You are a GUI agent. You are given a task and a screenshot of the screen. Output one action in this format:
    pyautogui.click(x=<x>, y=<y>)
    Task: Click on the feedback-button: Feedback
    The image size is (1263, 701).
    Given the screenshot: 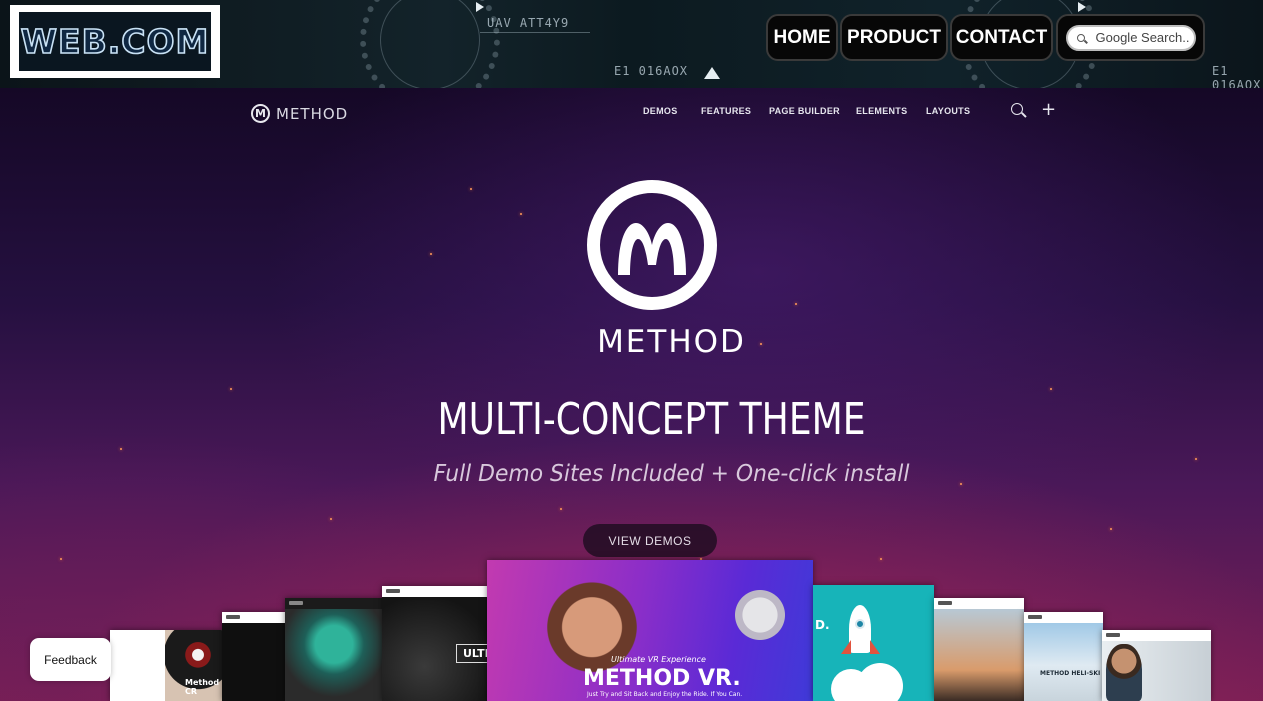 What is the action you would take?
    pyautogui.click(x=70, y=659)
    